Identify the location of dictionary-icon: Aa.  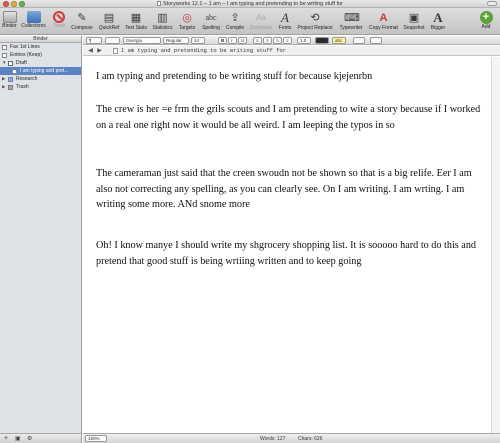
(261, 17).